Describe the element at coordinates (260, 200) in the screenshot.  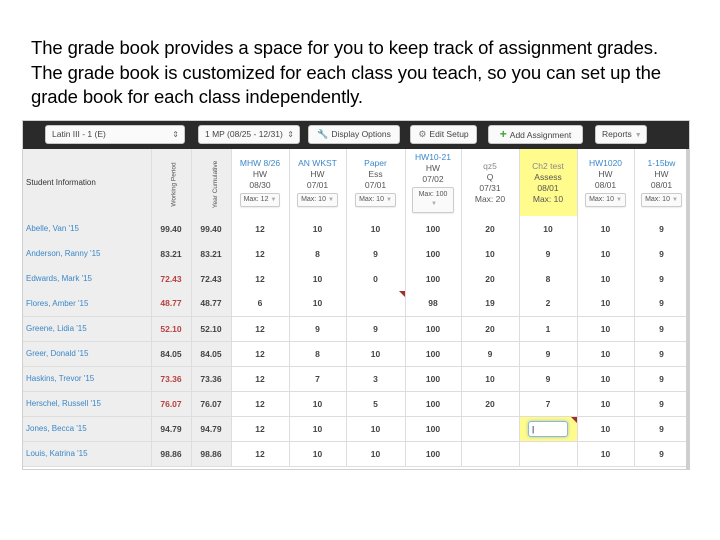
I see `max-points-dropdown: Max: 12 ▼` at that location.